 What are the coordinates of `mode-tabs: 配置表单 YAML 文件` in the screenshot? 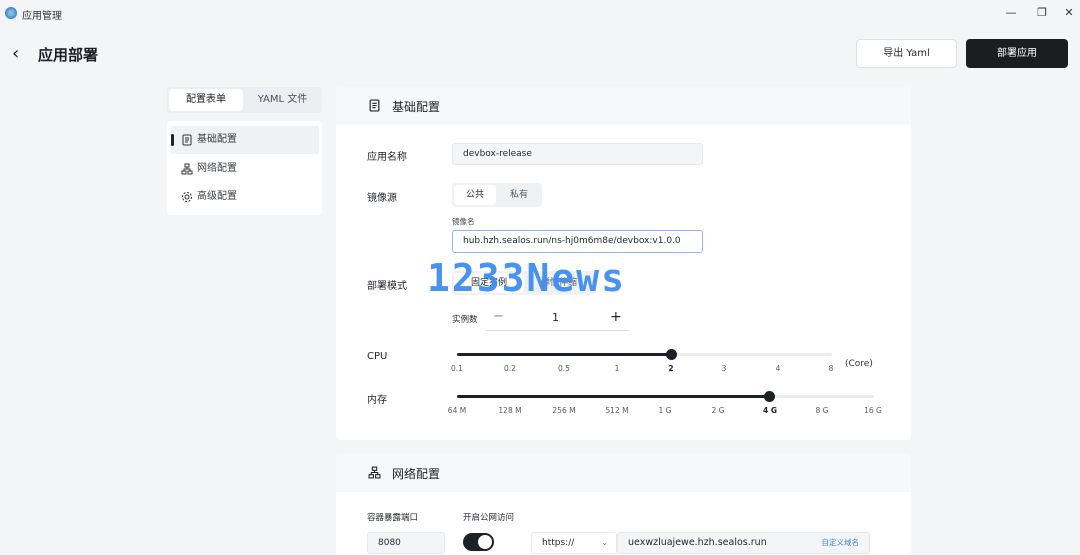 It's located at (244, 100).